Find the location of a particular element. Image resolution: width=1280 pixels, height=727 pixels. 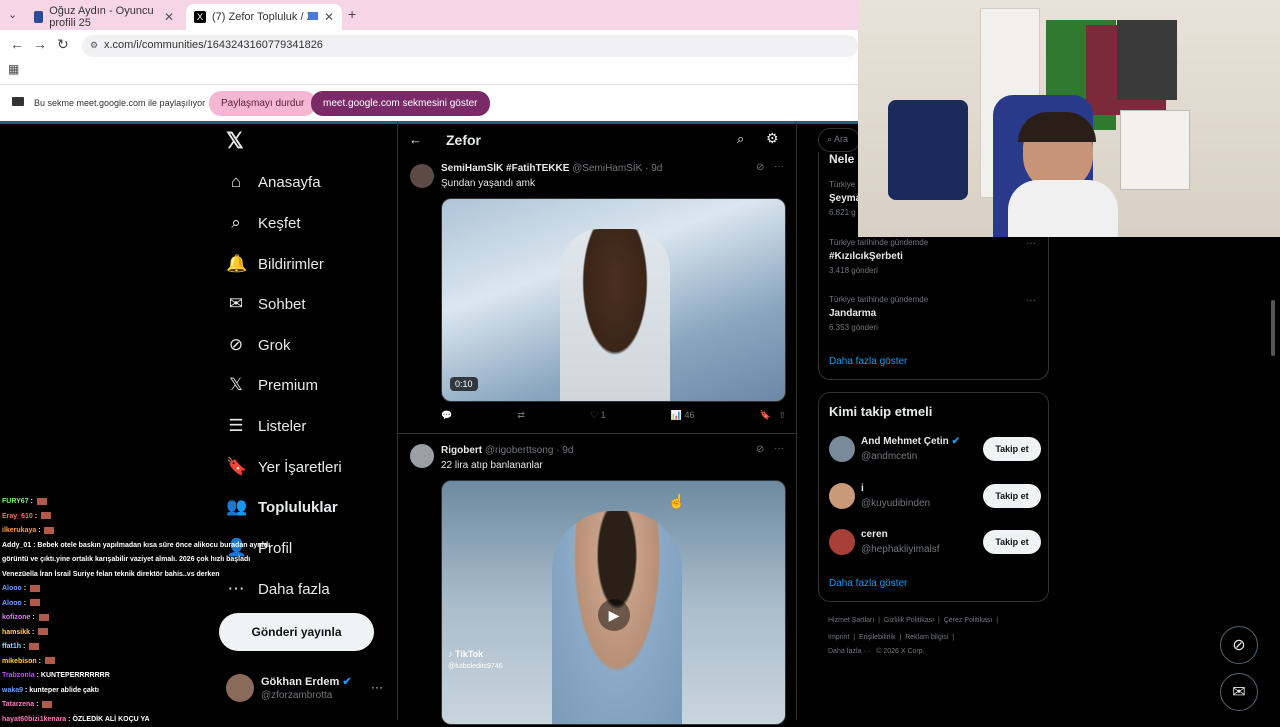

like-button: ♡ 1 is located at coordinates (598, 415).